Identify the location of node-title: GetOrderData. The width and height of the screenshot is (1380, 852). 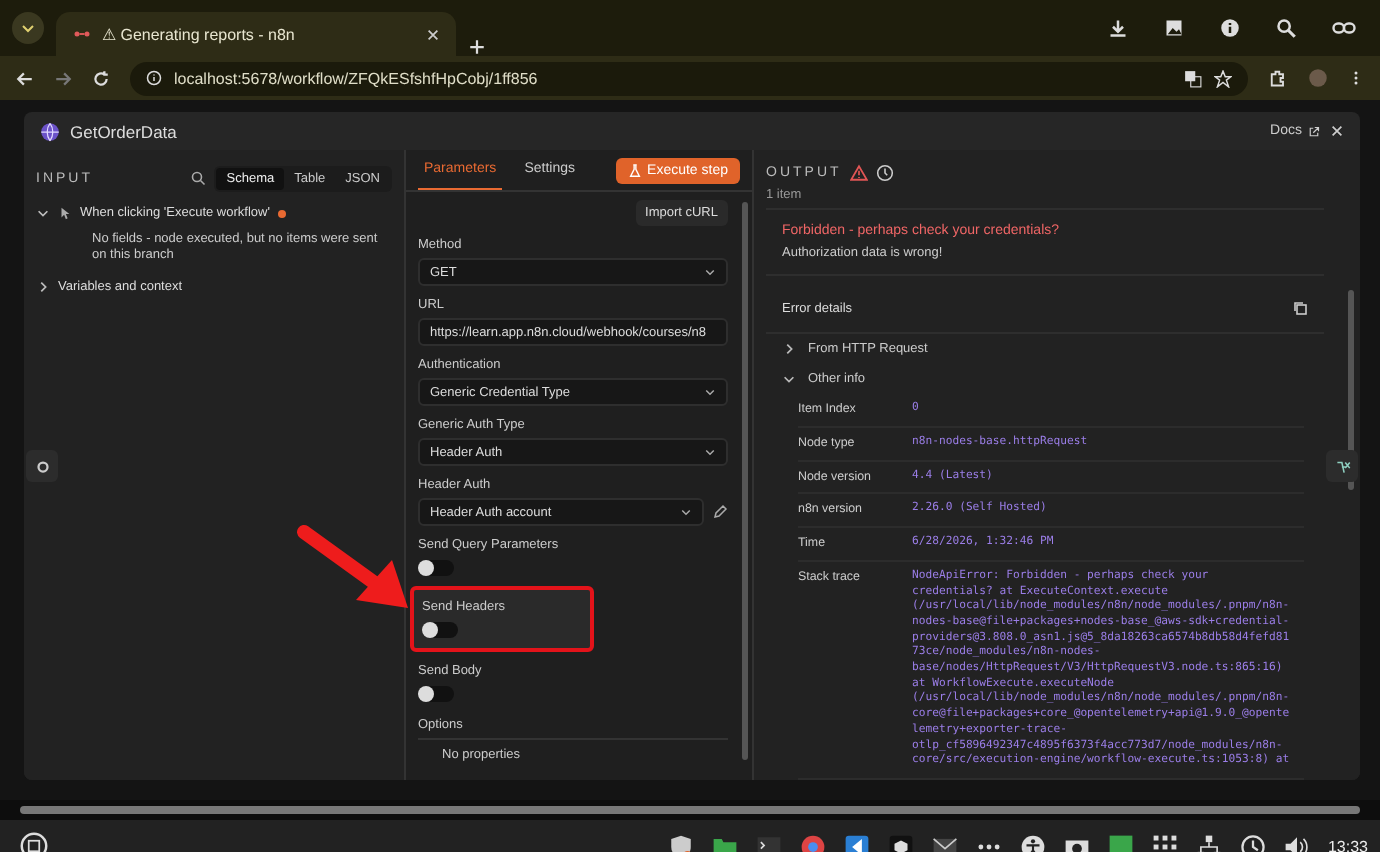
(123, 131).